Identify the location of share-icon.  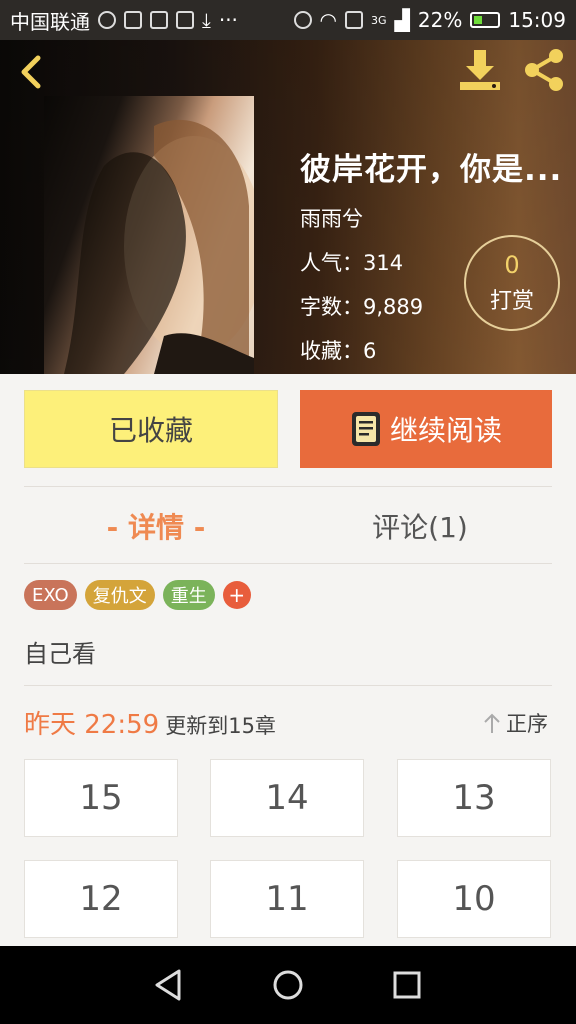
(544, 70).